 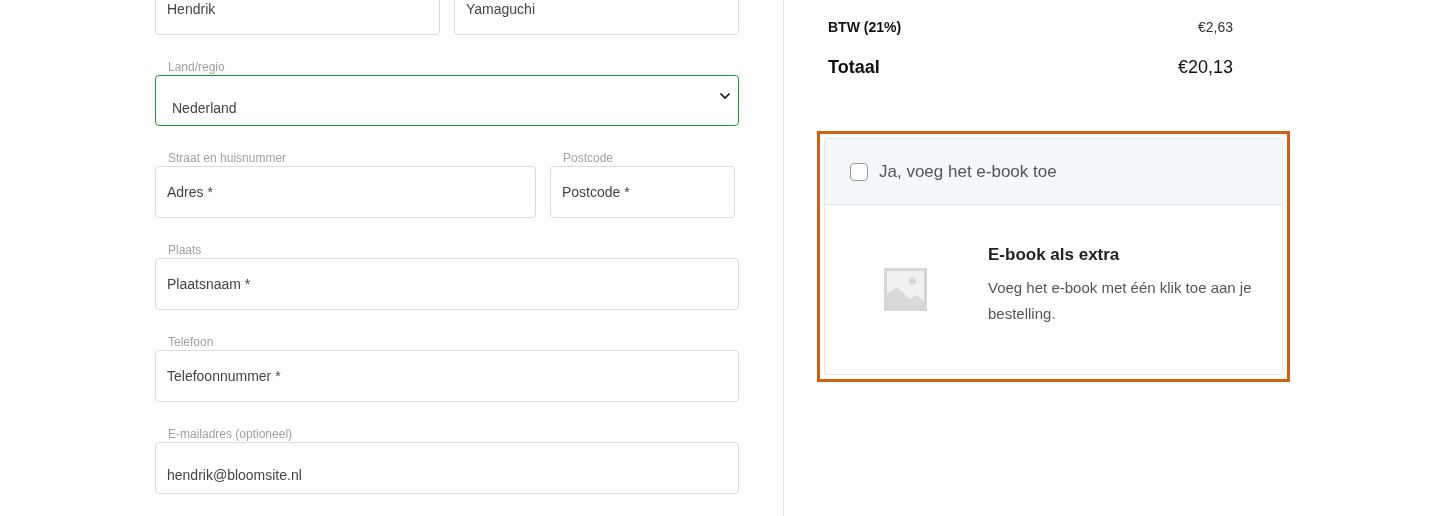 I want to click on image-placeholder-icon, so click(x=905, y=289).